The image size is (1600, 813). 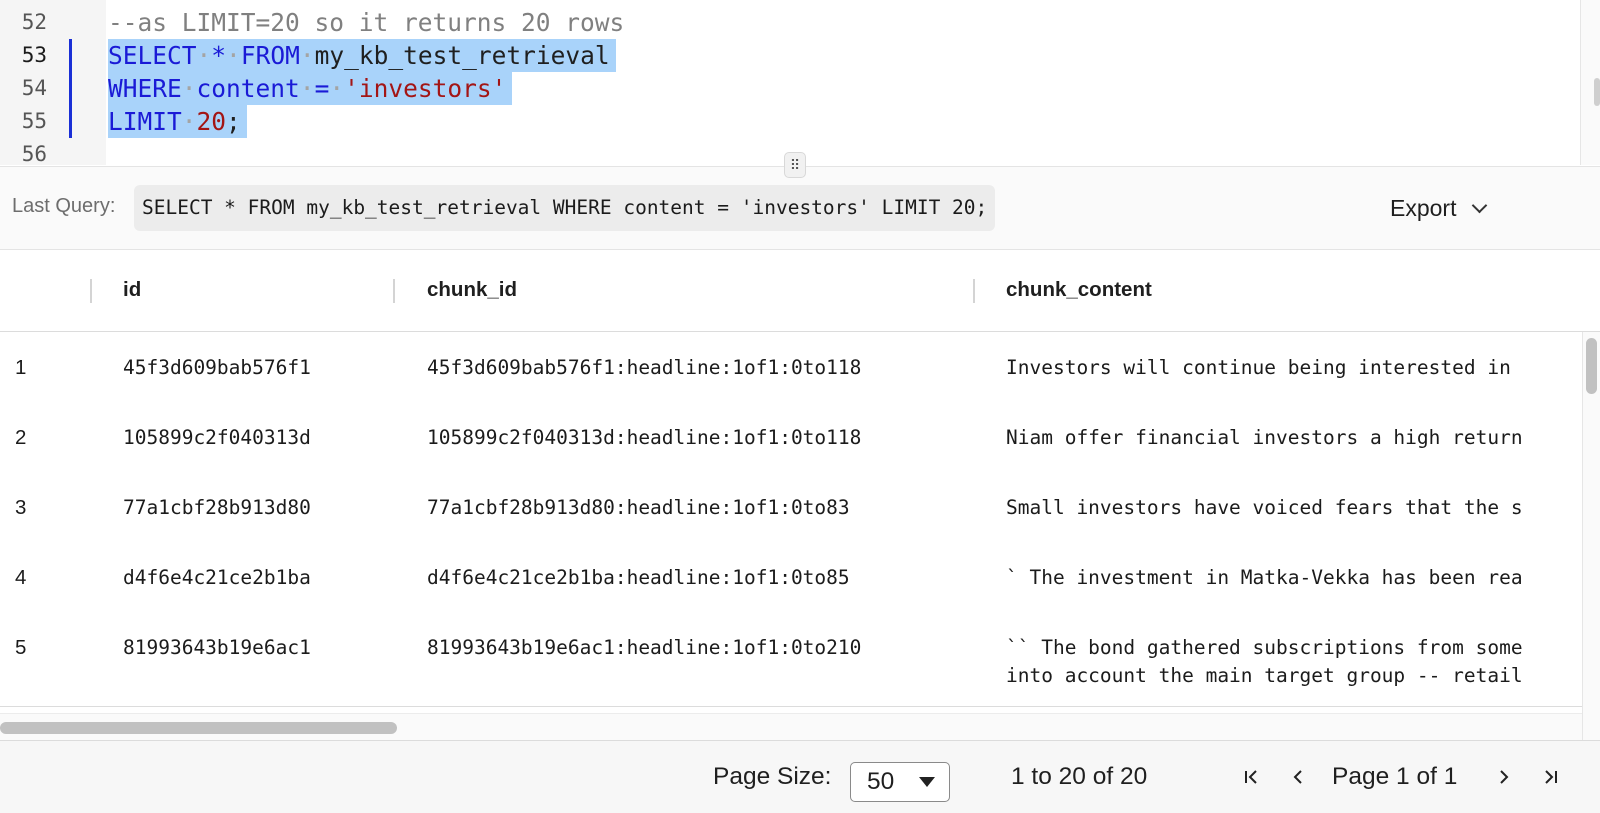 What do you see at coordinates (772, 776) in the screenshot?
I see `page-size-label: Page Size:` at bounding box center [772, 776].